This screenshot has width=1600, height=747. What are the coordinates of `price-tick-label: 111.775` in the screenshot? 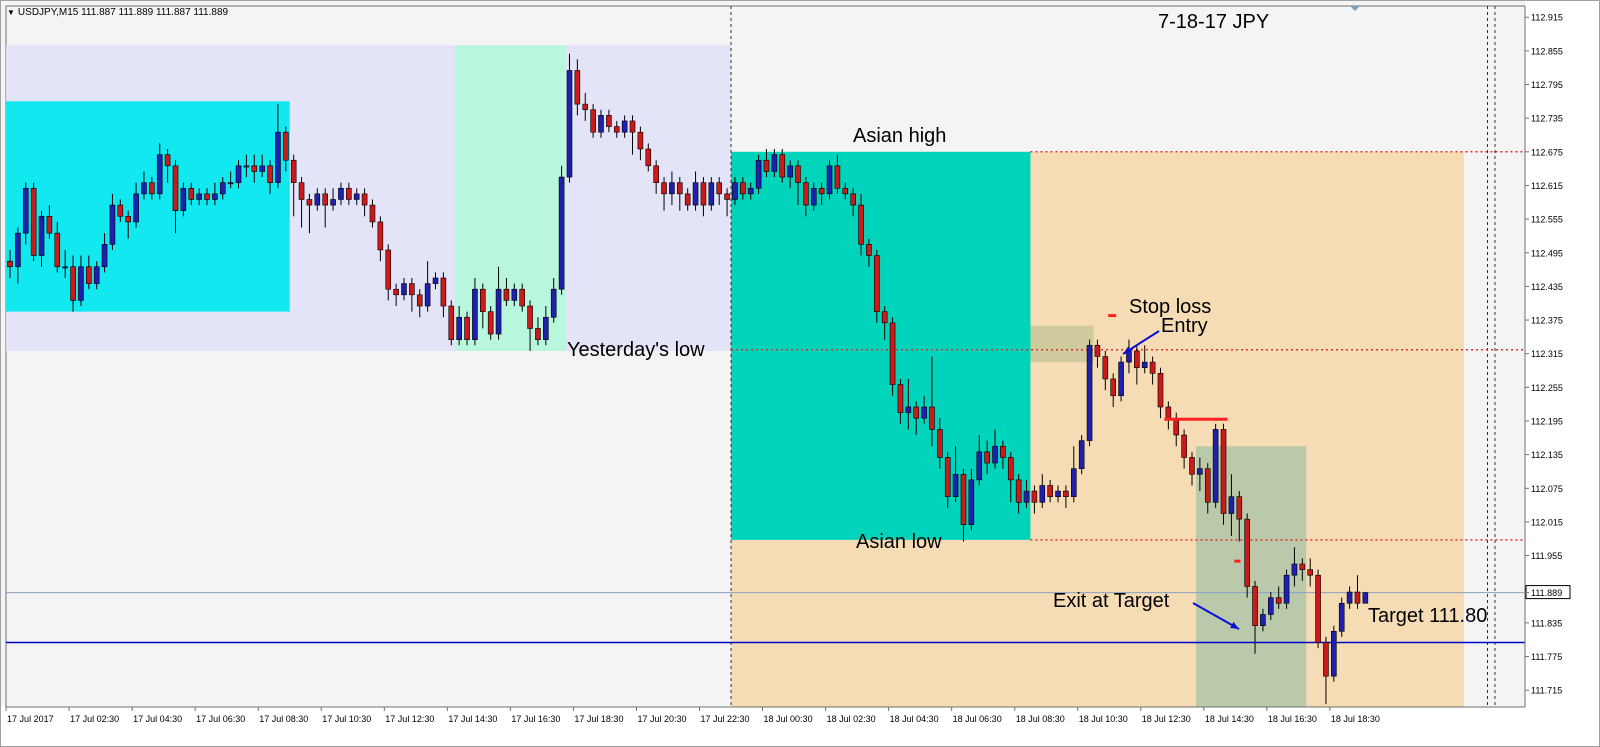 It's located at (1546, 657).